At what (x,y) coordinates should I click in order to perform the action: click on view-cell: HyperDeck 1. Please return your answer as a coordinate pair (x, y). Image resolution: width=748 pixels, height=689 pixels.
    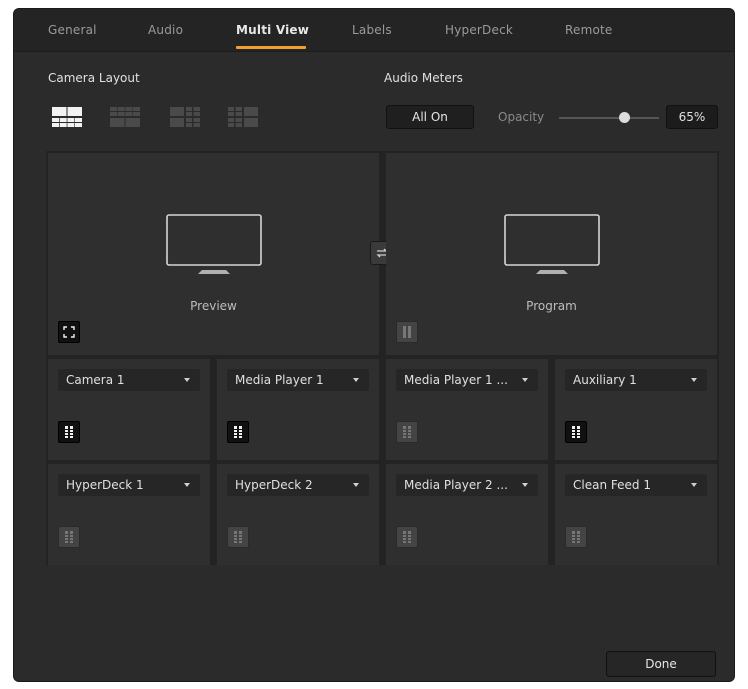
    Looking at the image, I should click on (129, 514).